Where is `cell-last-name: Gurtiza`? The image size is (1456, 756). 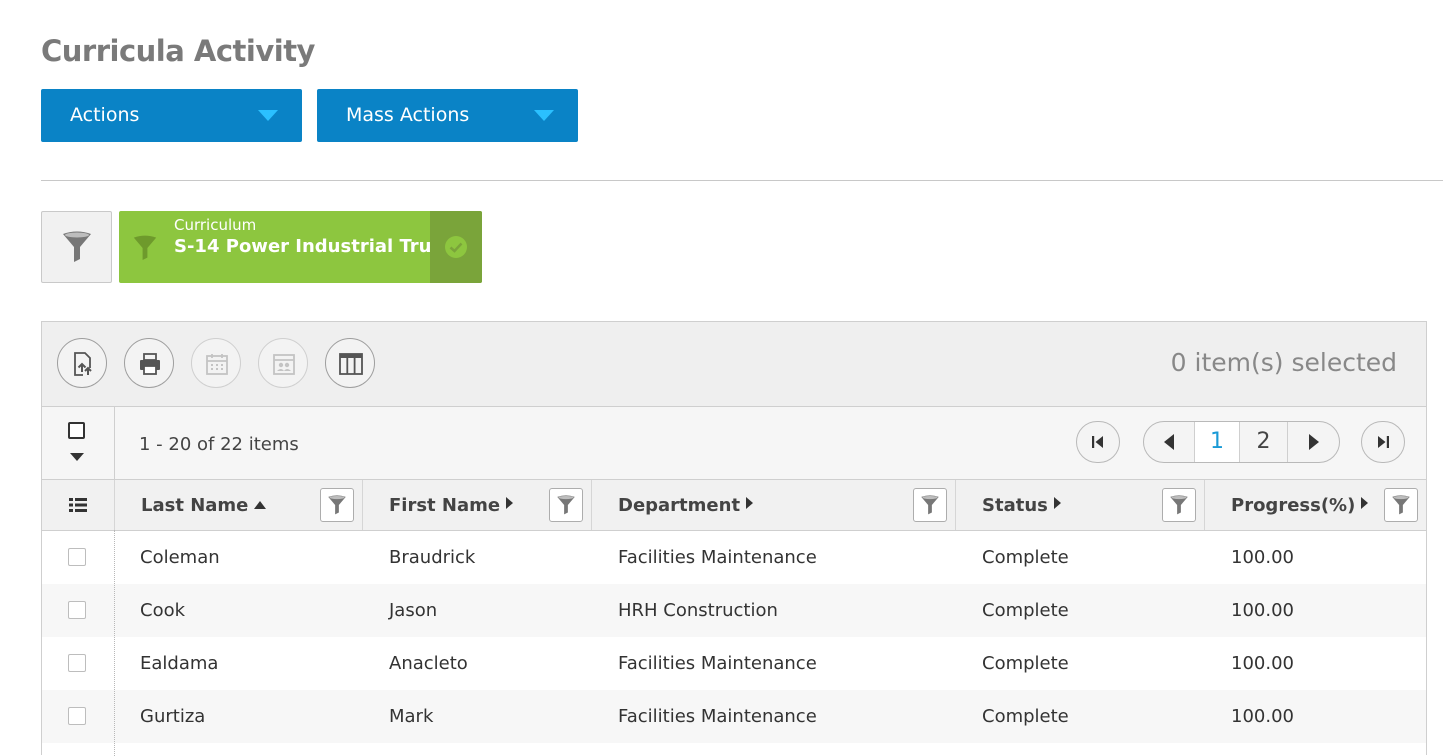
cell-last-name: Gurtiza is located at coordinates (173, 716).